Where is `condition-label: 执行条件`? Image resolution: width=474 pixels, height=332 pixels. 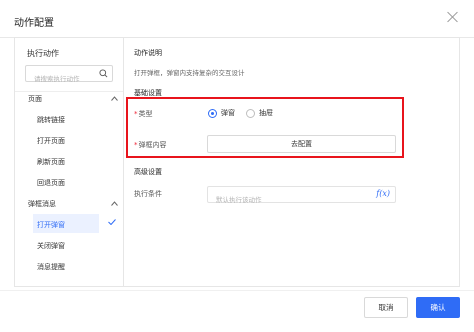 condition-label: 执行条件 is located at coordinates (148, 194).